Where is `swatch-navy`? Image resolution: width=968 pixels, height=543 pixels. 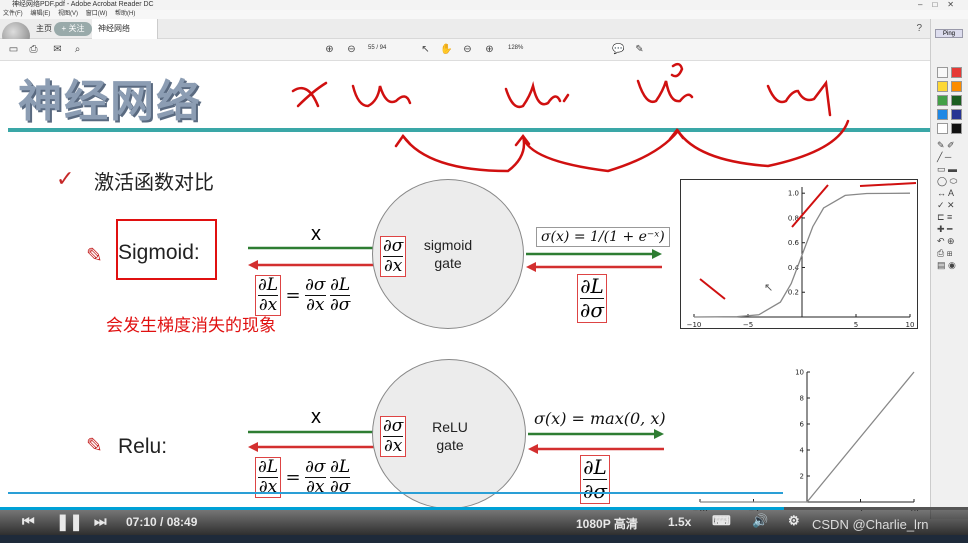 swatch-navy is located at coordinates (956, 114).